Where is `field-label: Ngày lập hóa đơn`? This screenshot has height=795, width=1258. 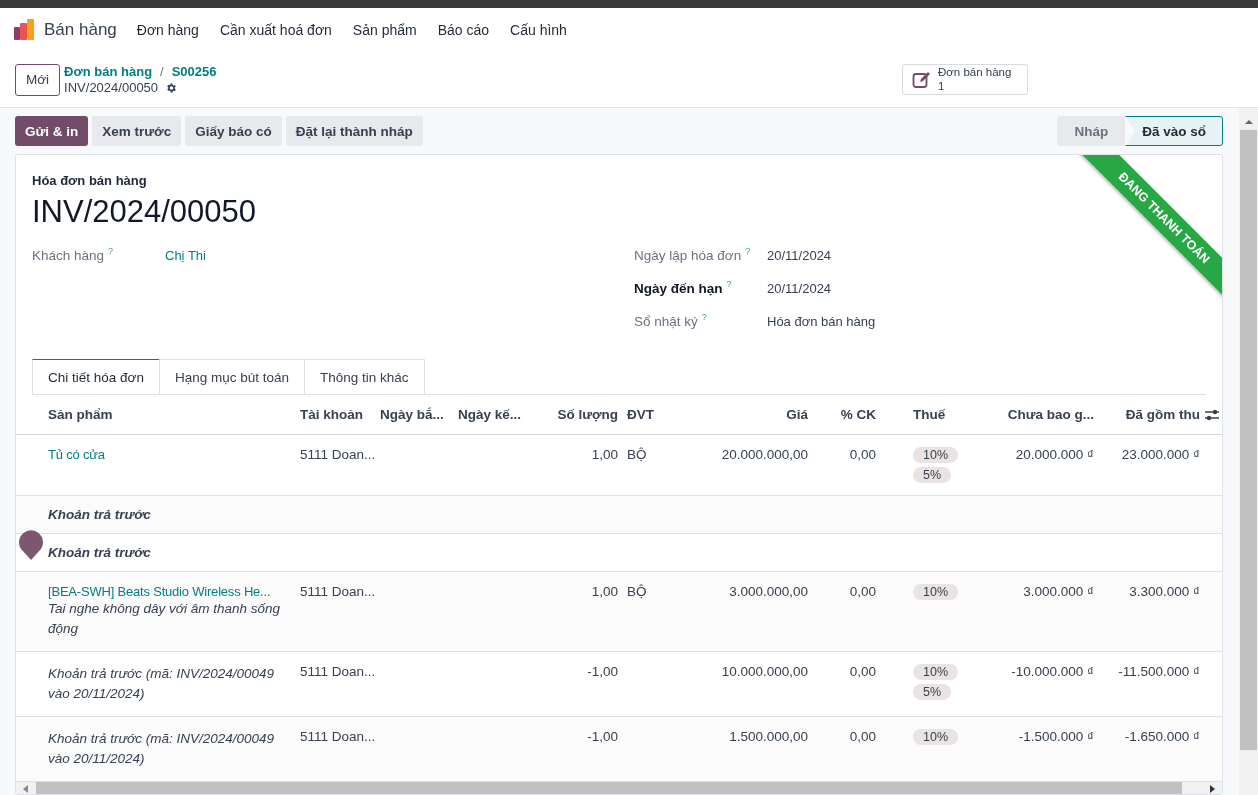
field-label: Ngày lập hóa đơn is located at coordinates (688, 255).